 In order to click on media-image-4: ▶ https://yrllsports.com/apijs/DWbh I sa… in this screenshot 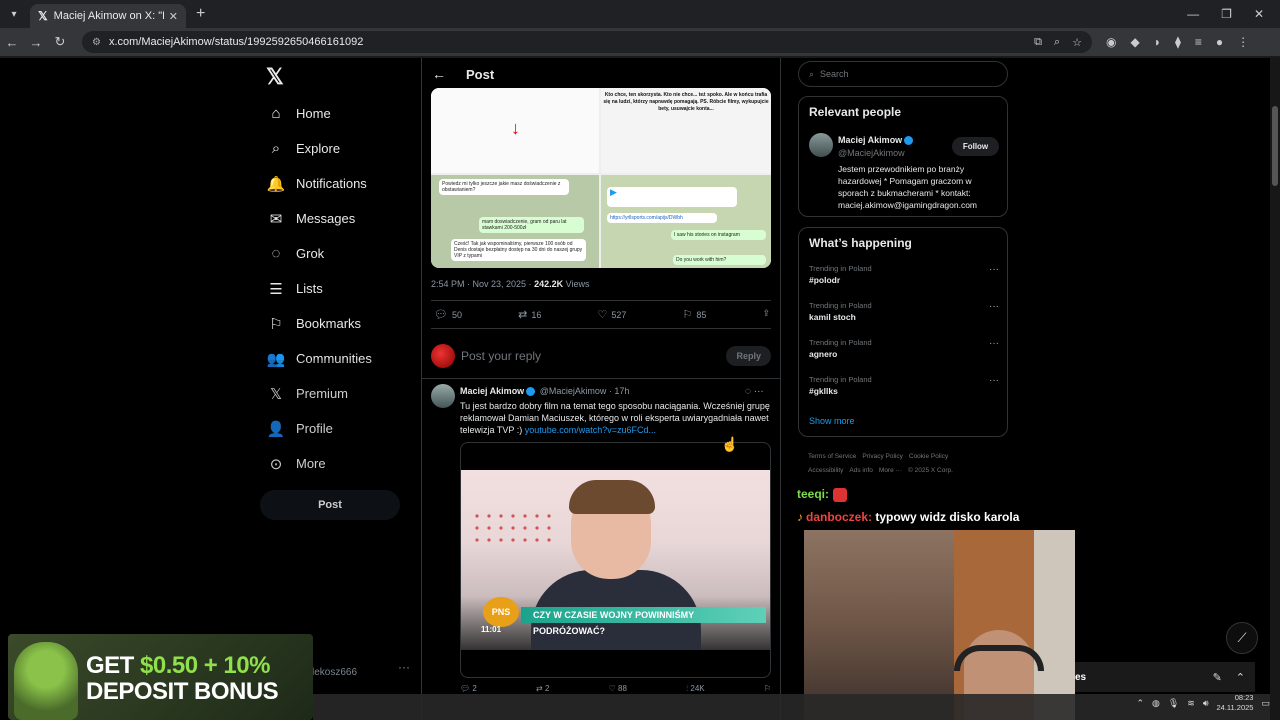, I will do `click(686, 221)`.